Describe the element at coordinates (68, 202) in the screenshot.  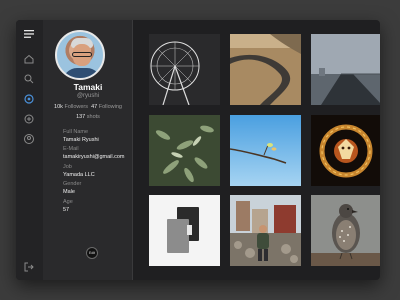
I see `field-label: Age` at that location.